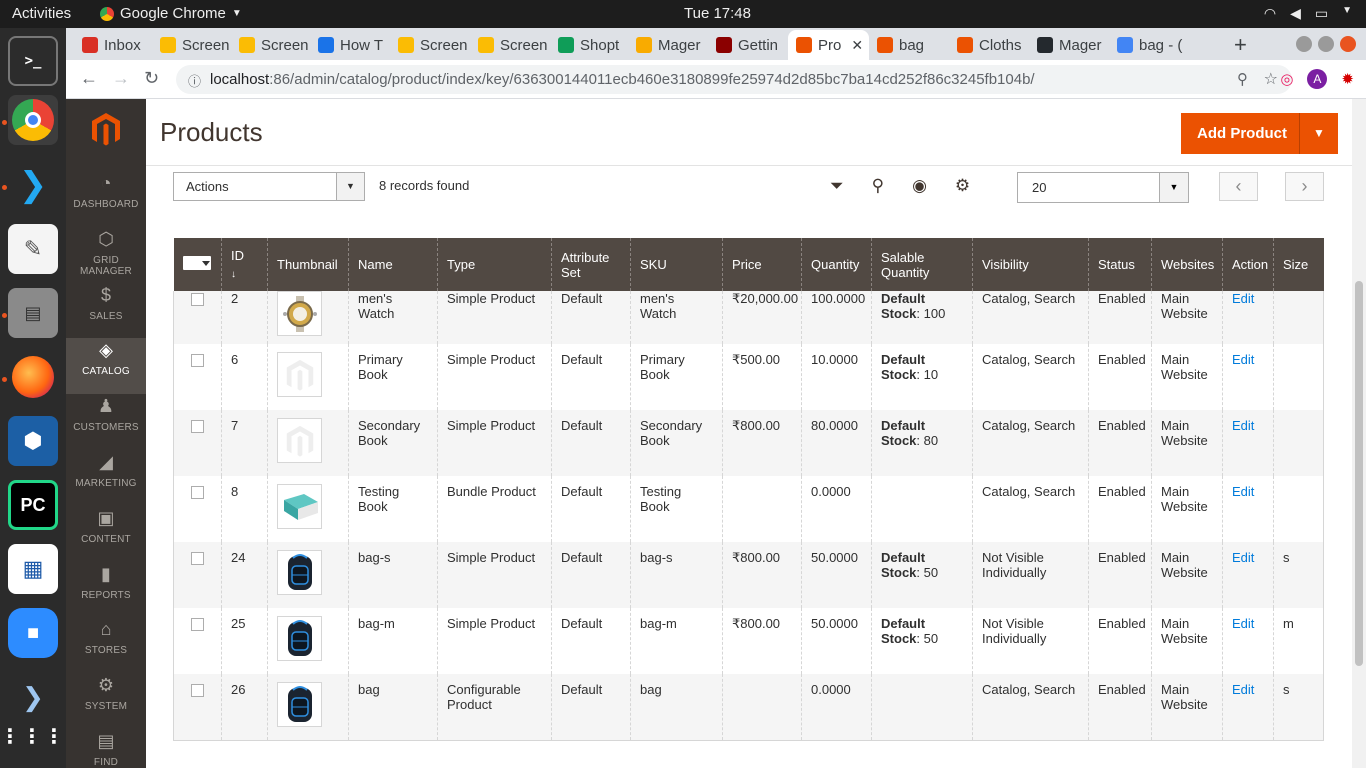 The width and height of the screenshot is (1366, 768). I want to click on clock: Tue 17:48, so click(717, 13).